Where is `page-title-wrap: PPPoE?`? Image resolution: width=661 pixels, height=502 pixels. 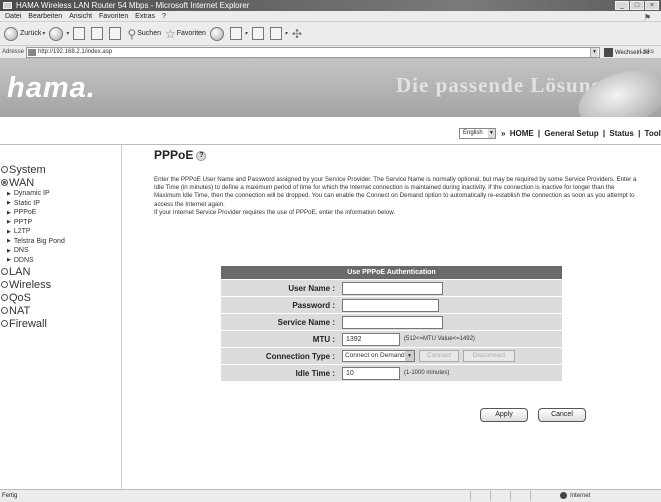 page-title-wrap: PPPoE? is located at coordinates (180, 155).